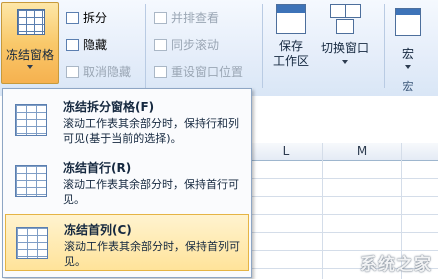  What do you see at coordinates (98, 230) in the screenshot?
I see `menu-item-title: 冻结首列(C)` at bounding box center [98, 230].